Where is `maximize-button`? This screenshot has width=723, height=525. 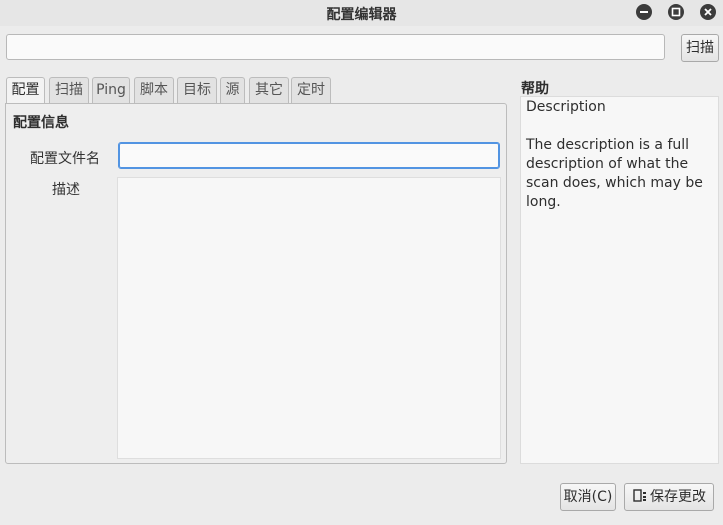
maximize-button is located at coordinates (676, 12).